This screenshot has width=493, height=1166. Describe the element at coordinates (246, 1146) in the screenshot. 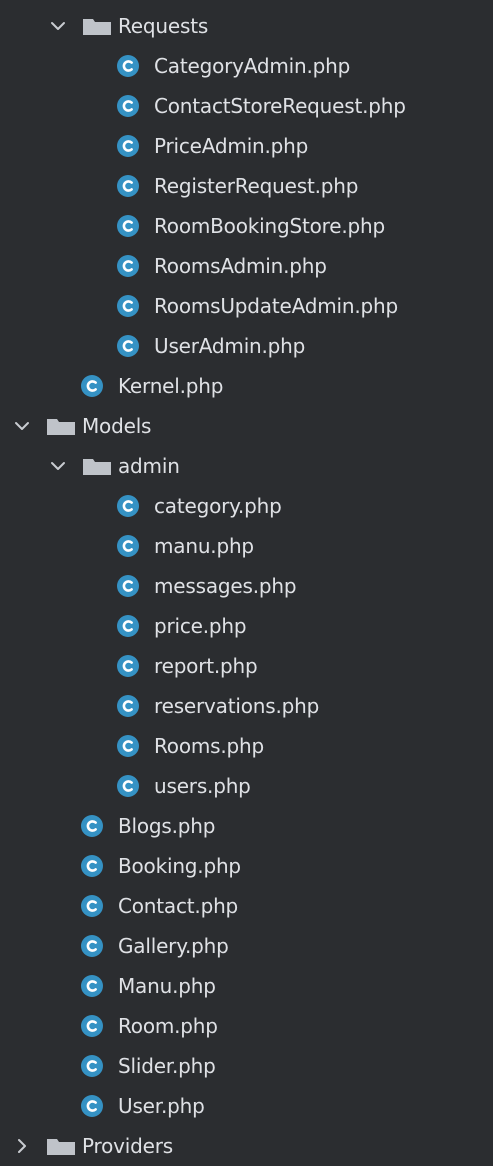

I see `tree-folder-providers: Providers` at that location.